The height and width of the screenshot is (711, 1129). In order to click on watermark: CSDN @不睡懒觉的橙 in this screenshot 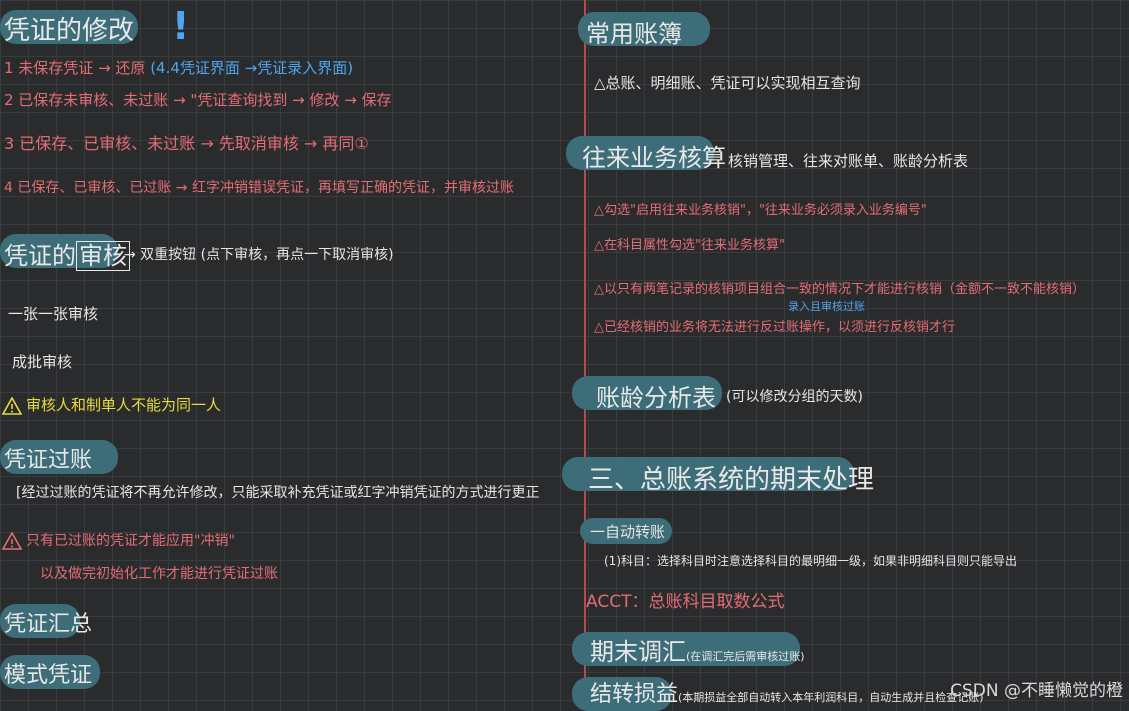, I will do `click(1036, 691)`.